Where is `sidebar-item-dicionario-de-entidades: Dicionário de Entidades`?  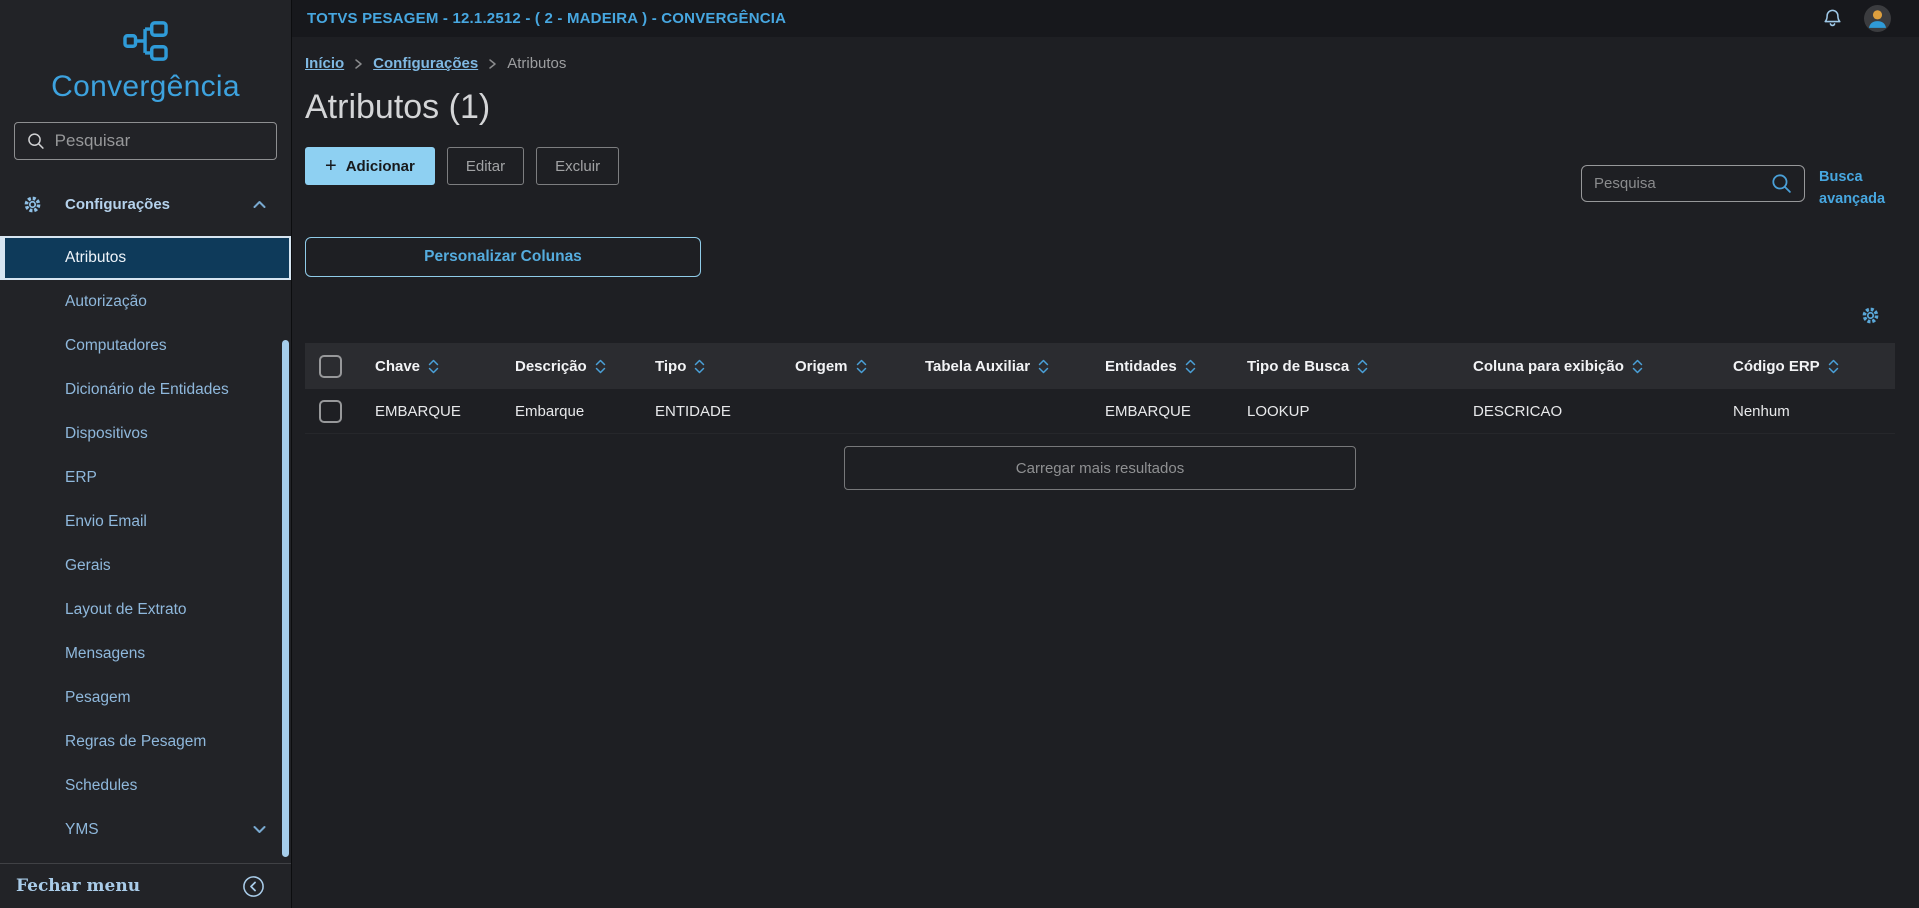 sidebar-item-dicionario-de-entidades: Dicionário de Entidades is located at coordinates (145, 390).